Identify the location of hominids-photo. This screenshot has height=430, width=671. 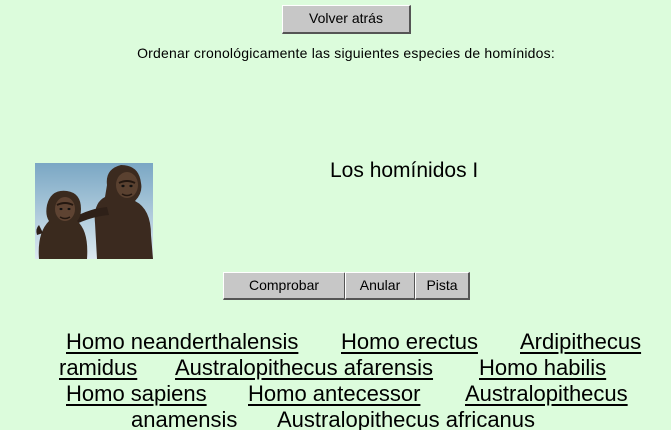
(94, 211).